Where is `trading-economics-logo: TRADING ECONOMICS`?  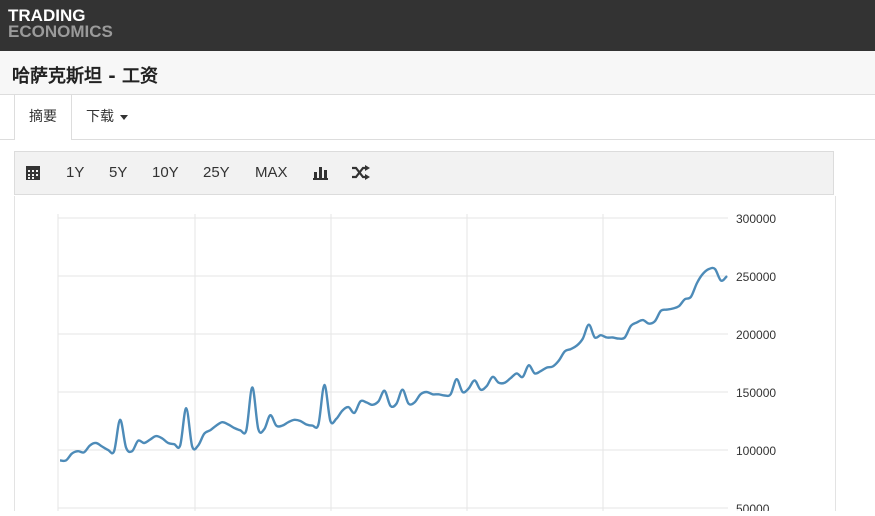
trading-economics-logo: TRADING ECONOMICS is located at coordinates (60, 24).